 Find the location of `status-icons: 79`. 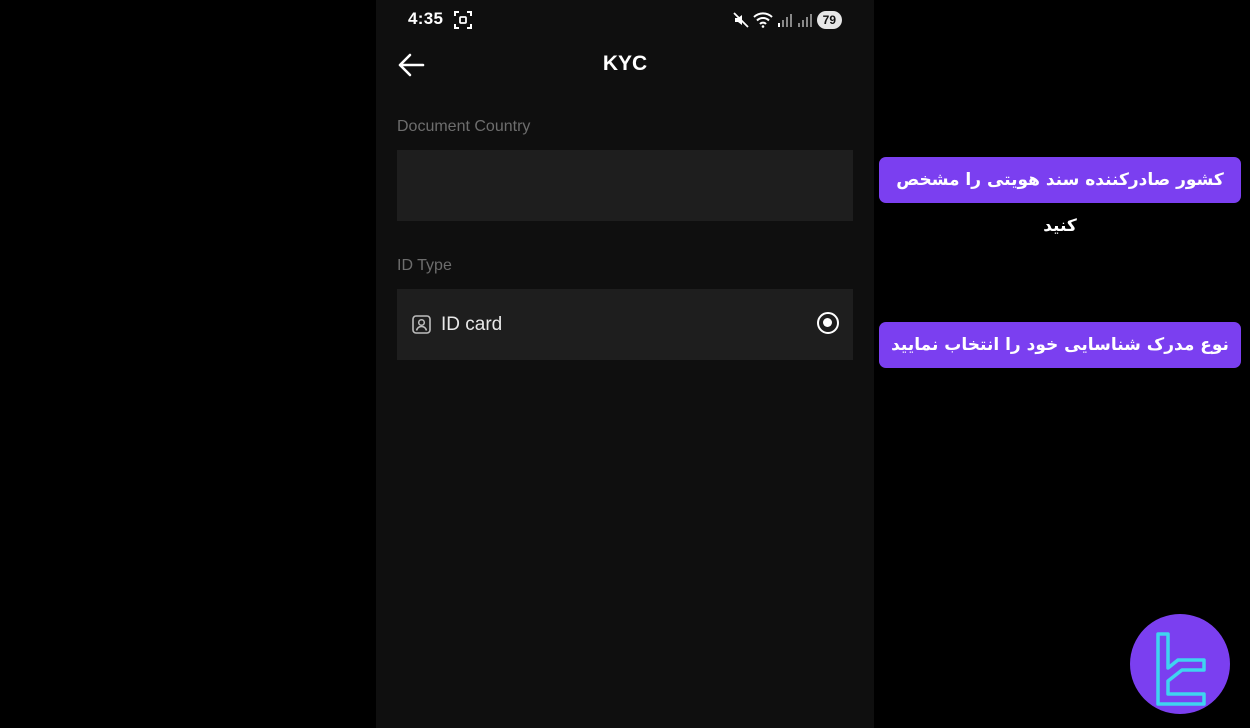

status-icons: 79 is located at coordinates (787, 20).